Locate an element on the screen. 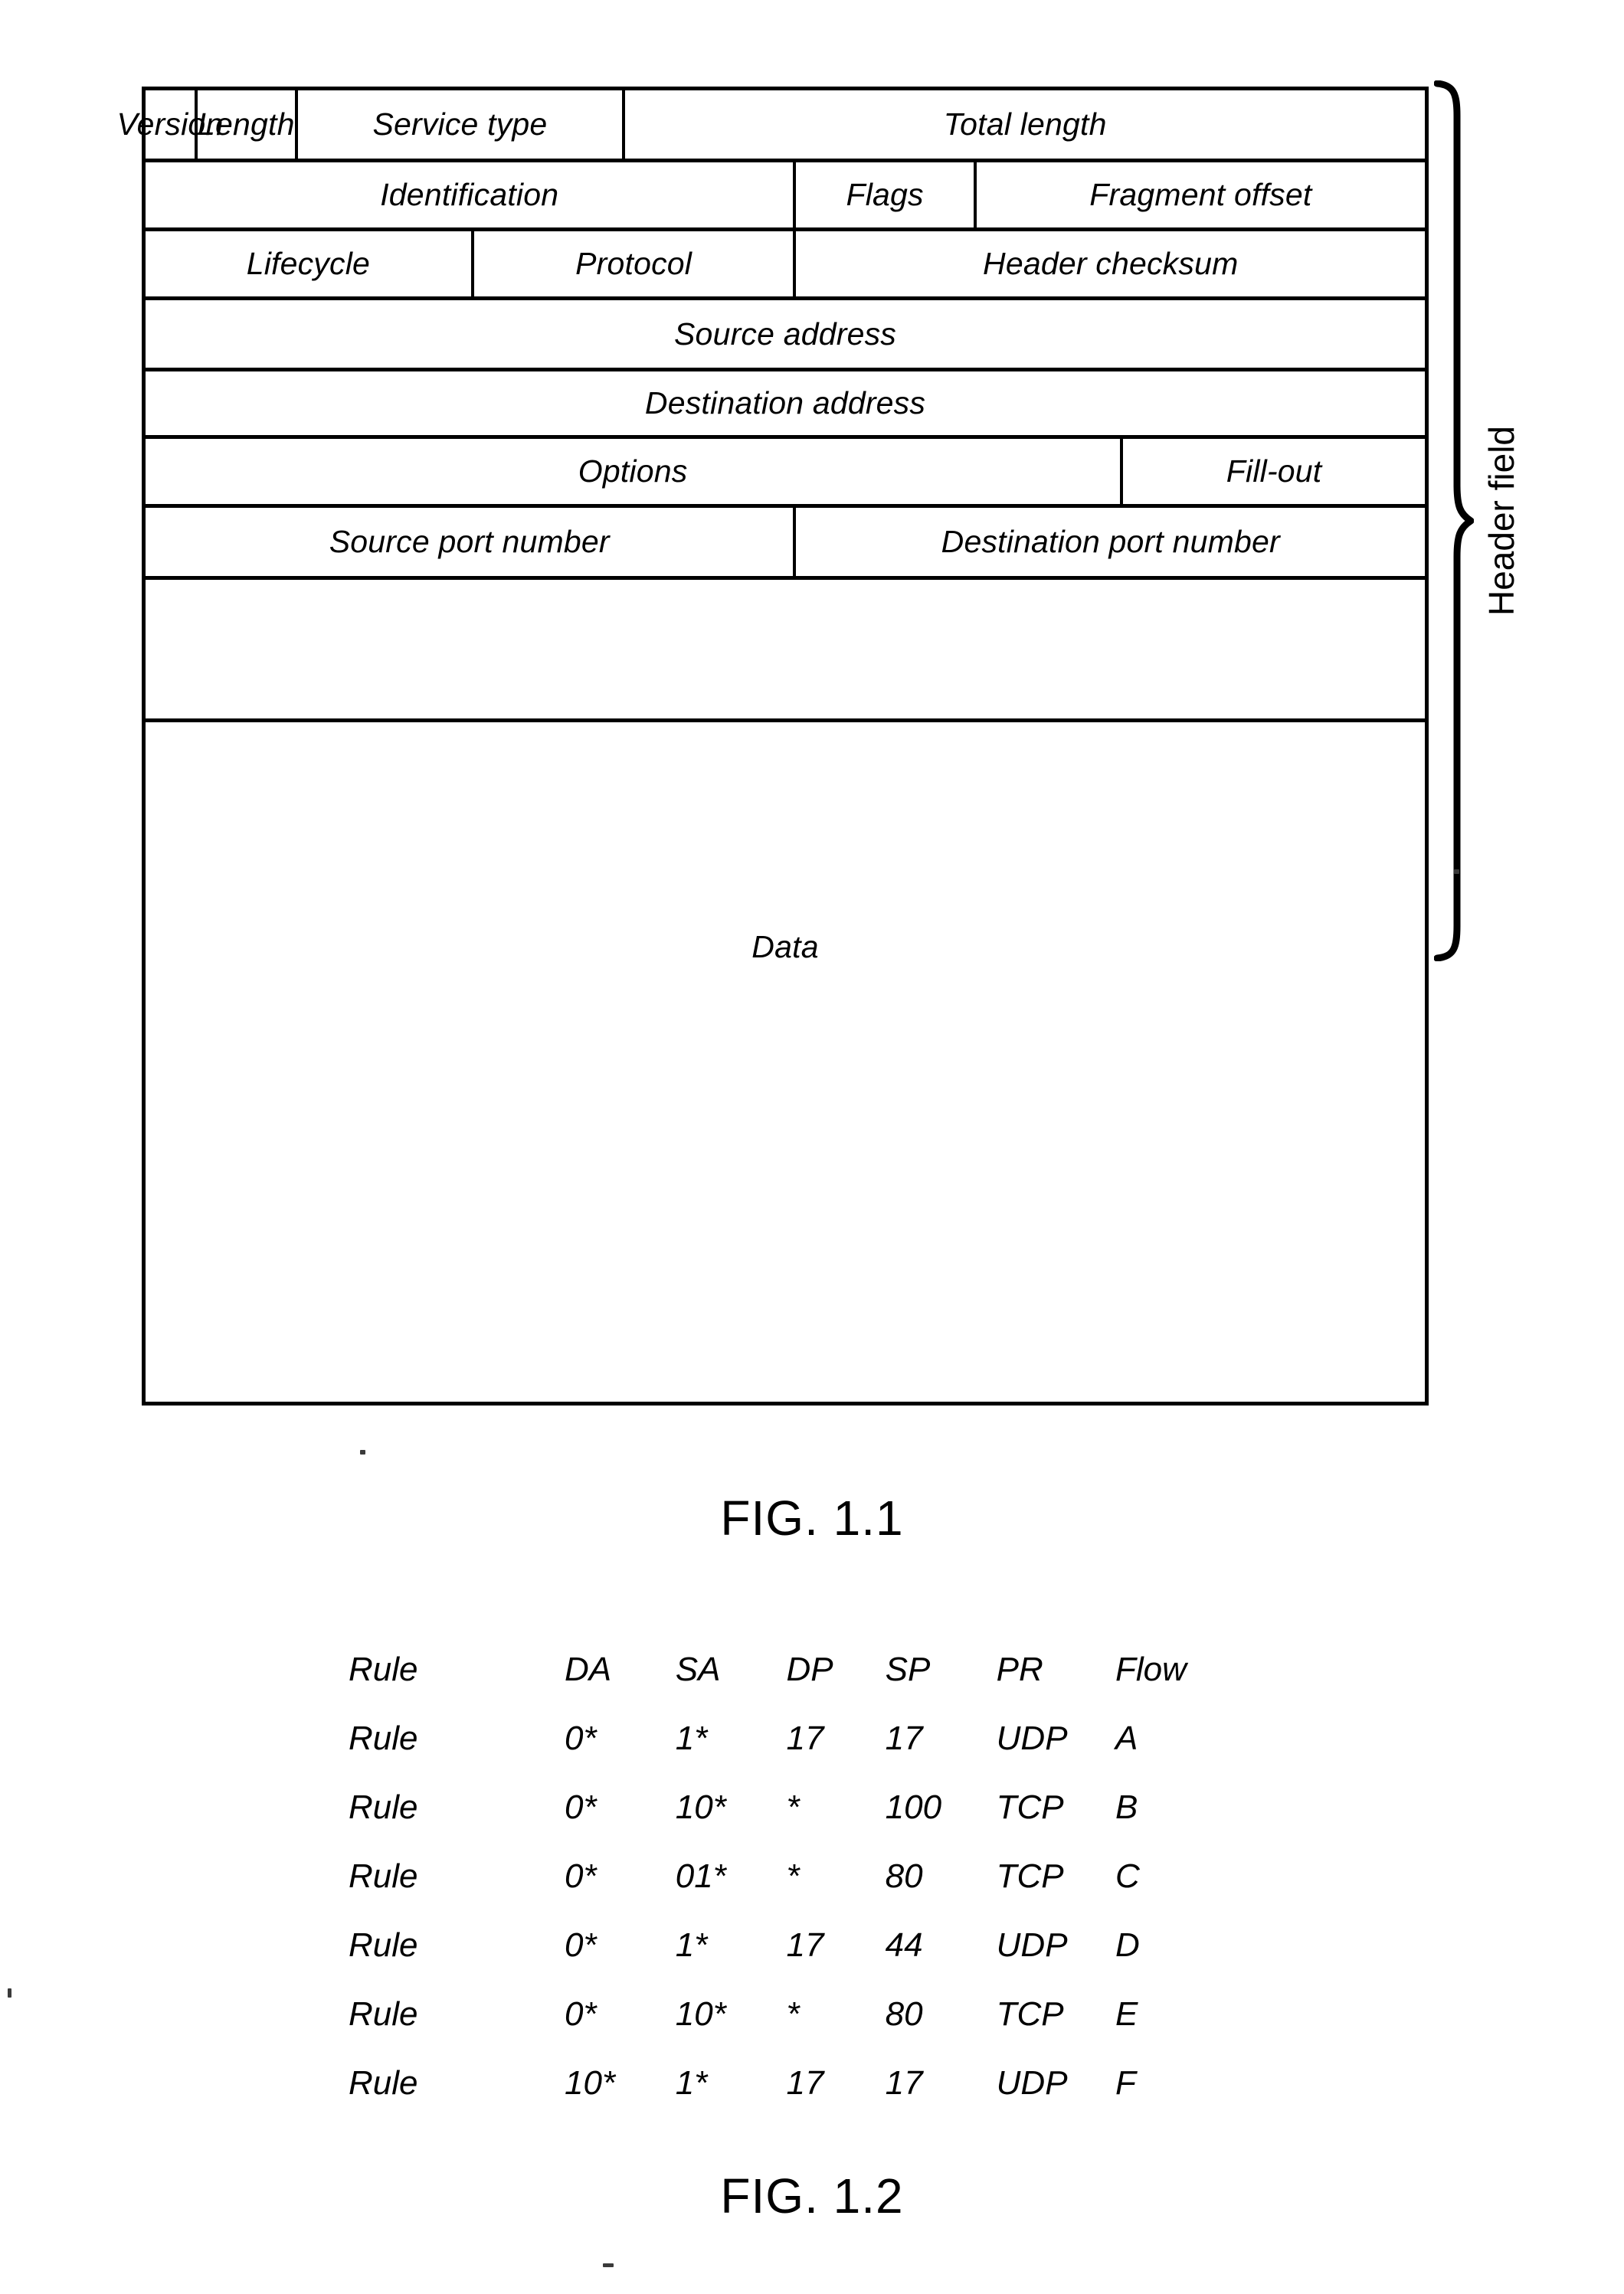 The image size is (1624, 2294). column-header-da: DA is located at coordinates (589, 1669).